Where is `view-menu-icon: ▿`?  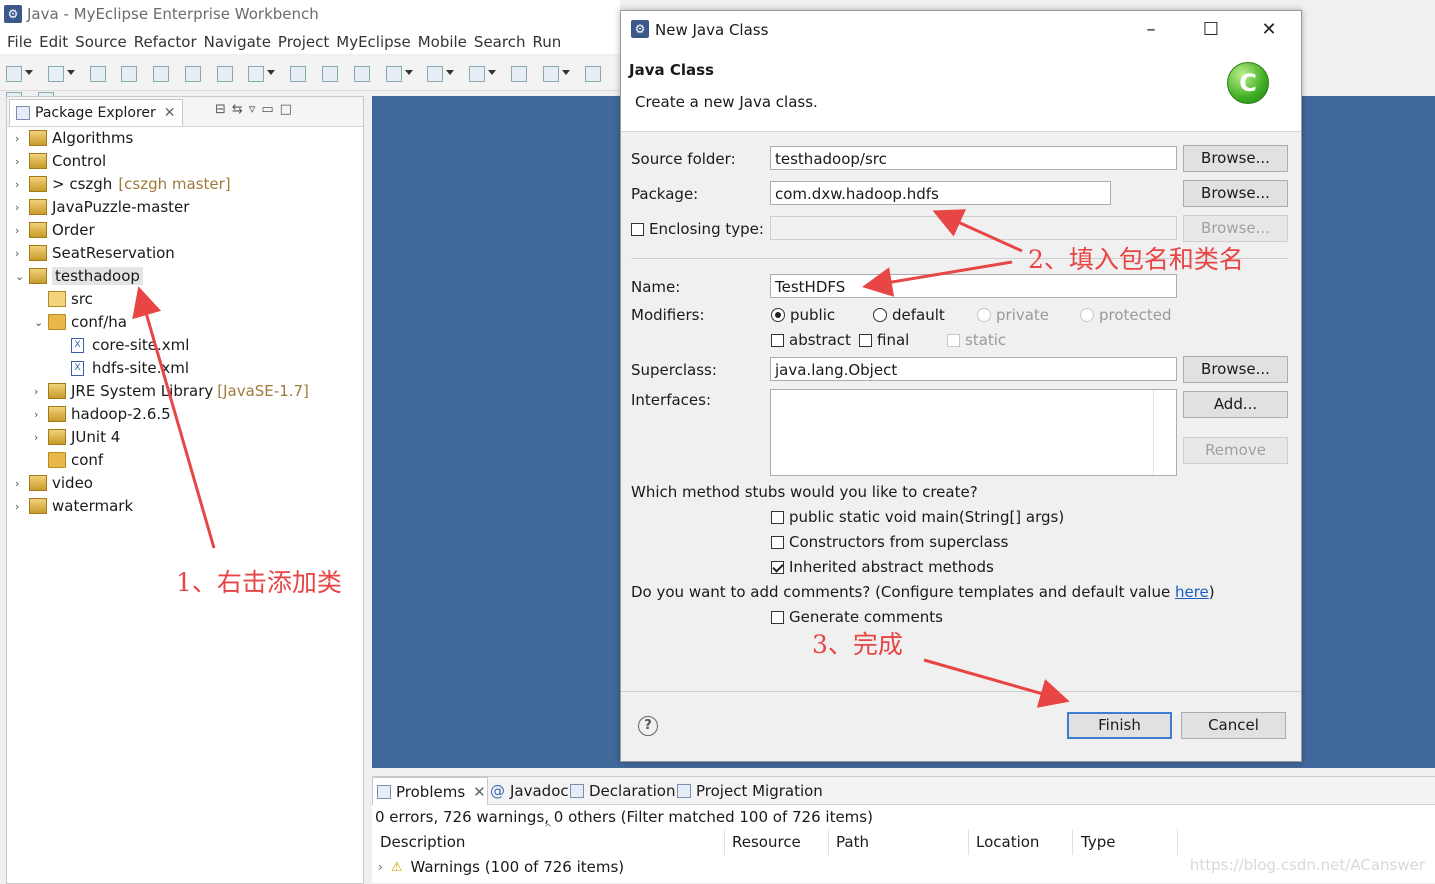 view-menu-icon: ▿ is located at coordinates (255, 109).